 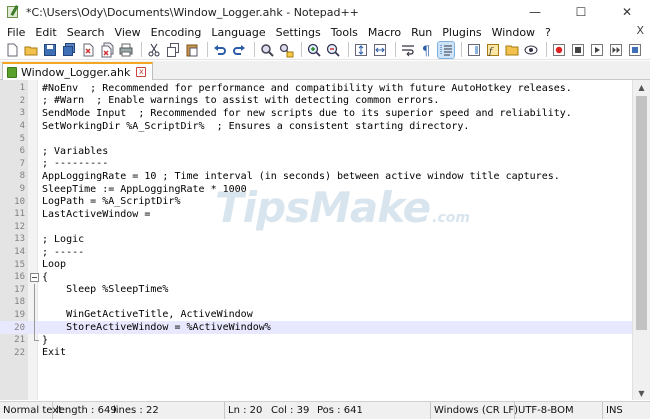 I want to click on cut-icon, so click(x=154, y=50).